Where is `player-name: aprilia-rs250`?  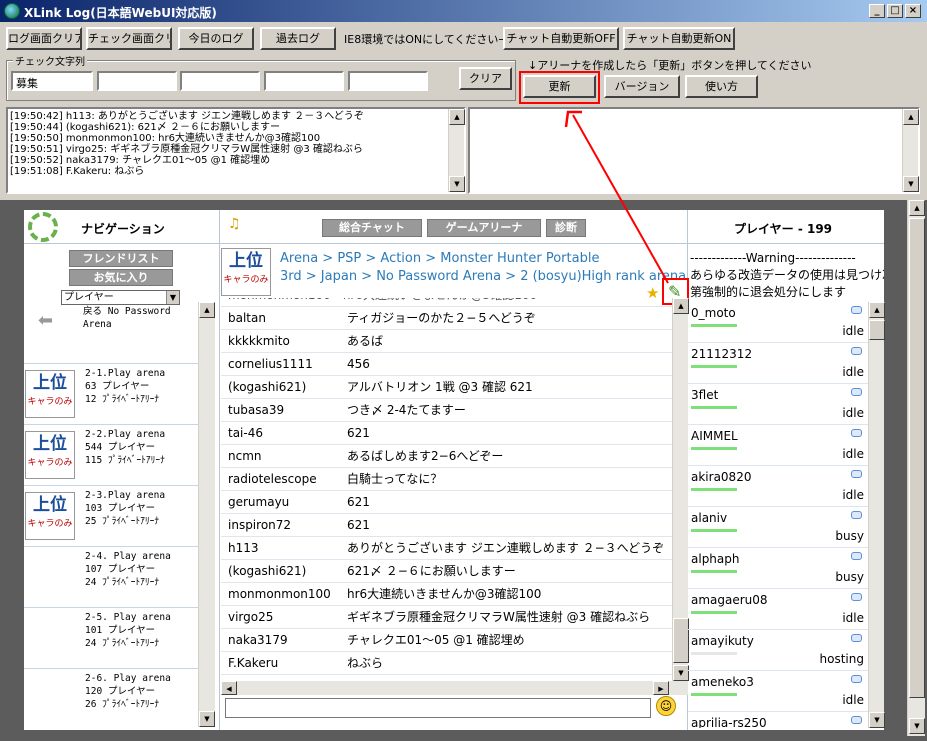
player-name: aprilia-rs250 is located at coordinates (729, 722).